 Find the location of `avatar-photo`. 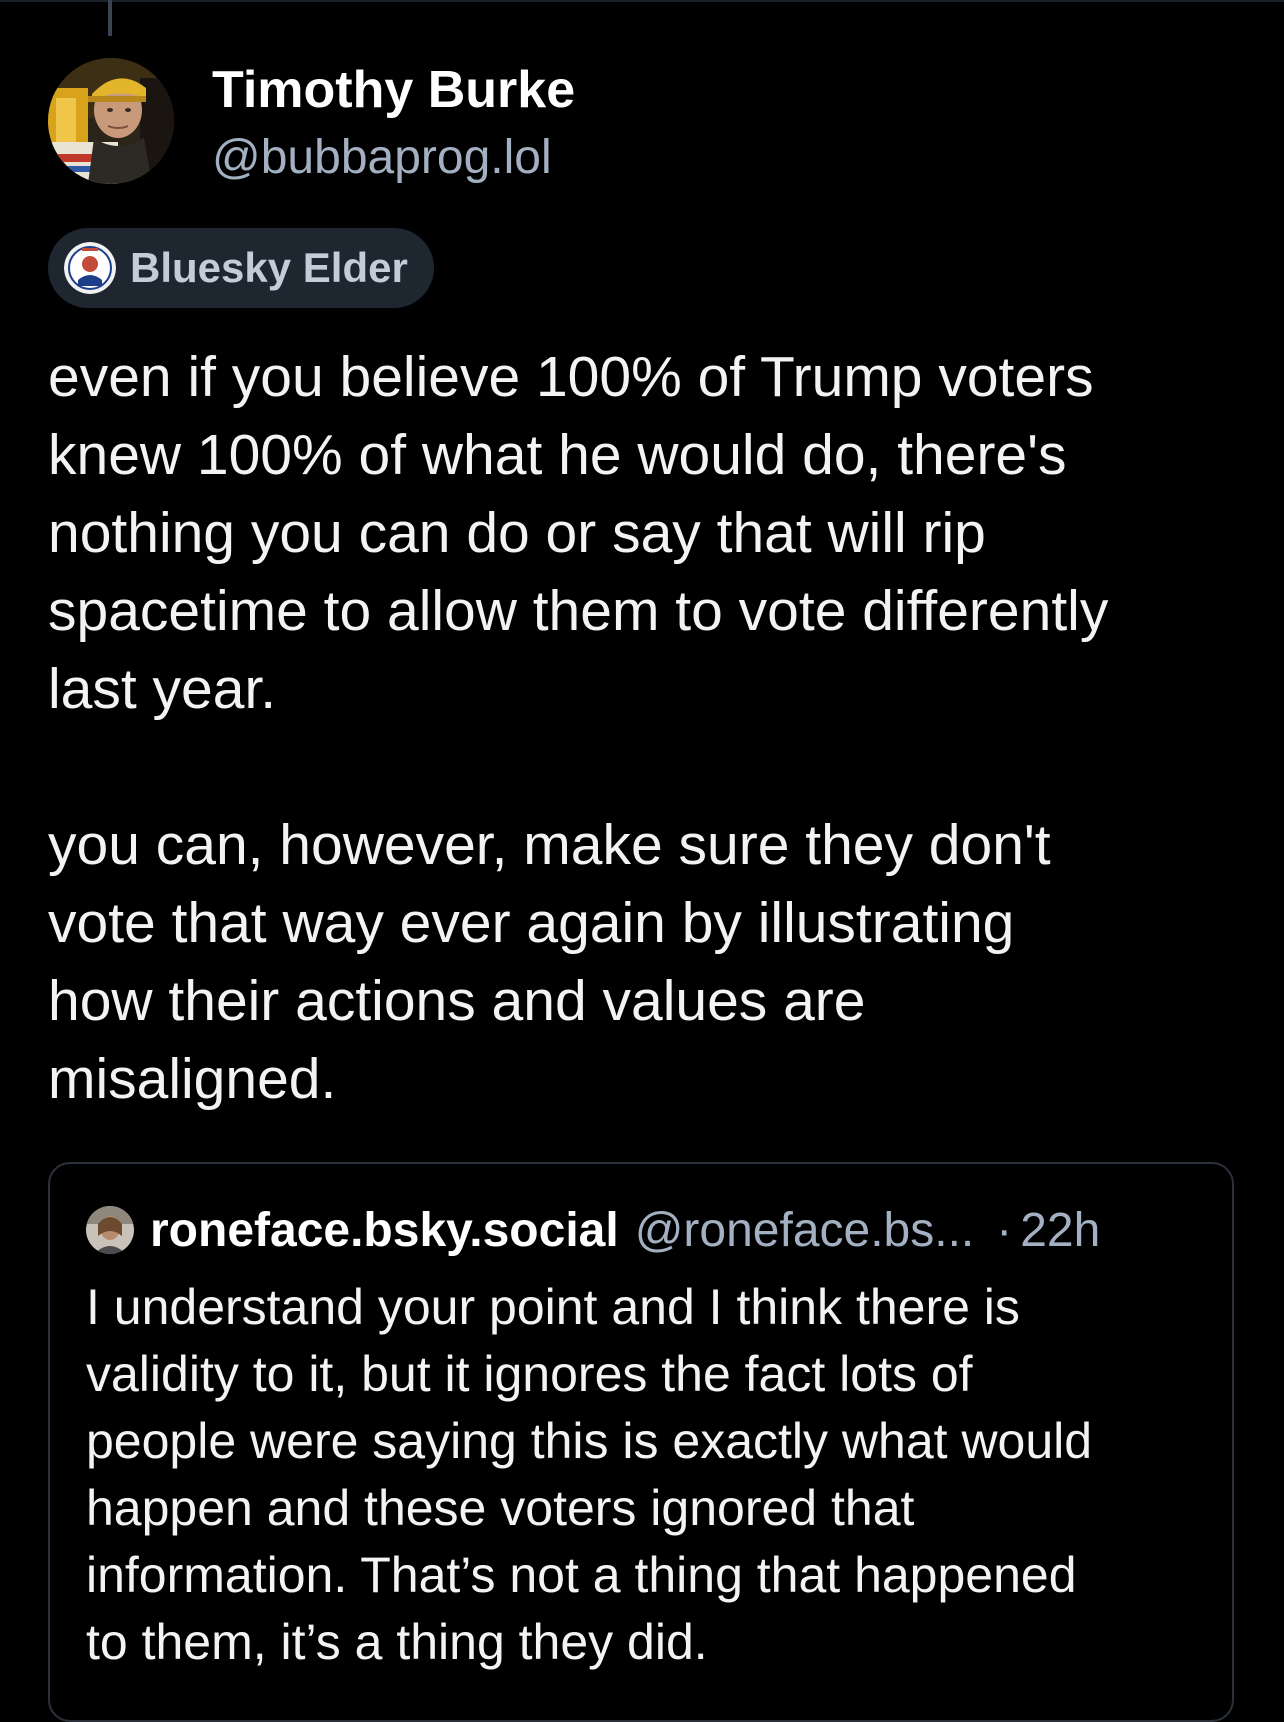

avatar-photo is located at coordinates (111, 121).